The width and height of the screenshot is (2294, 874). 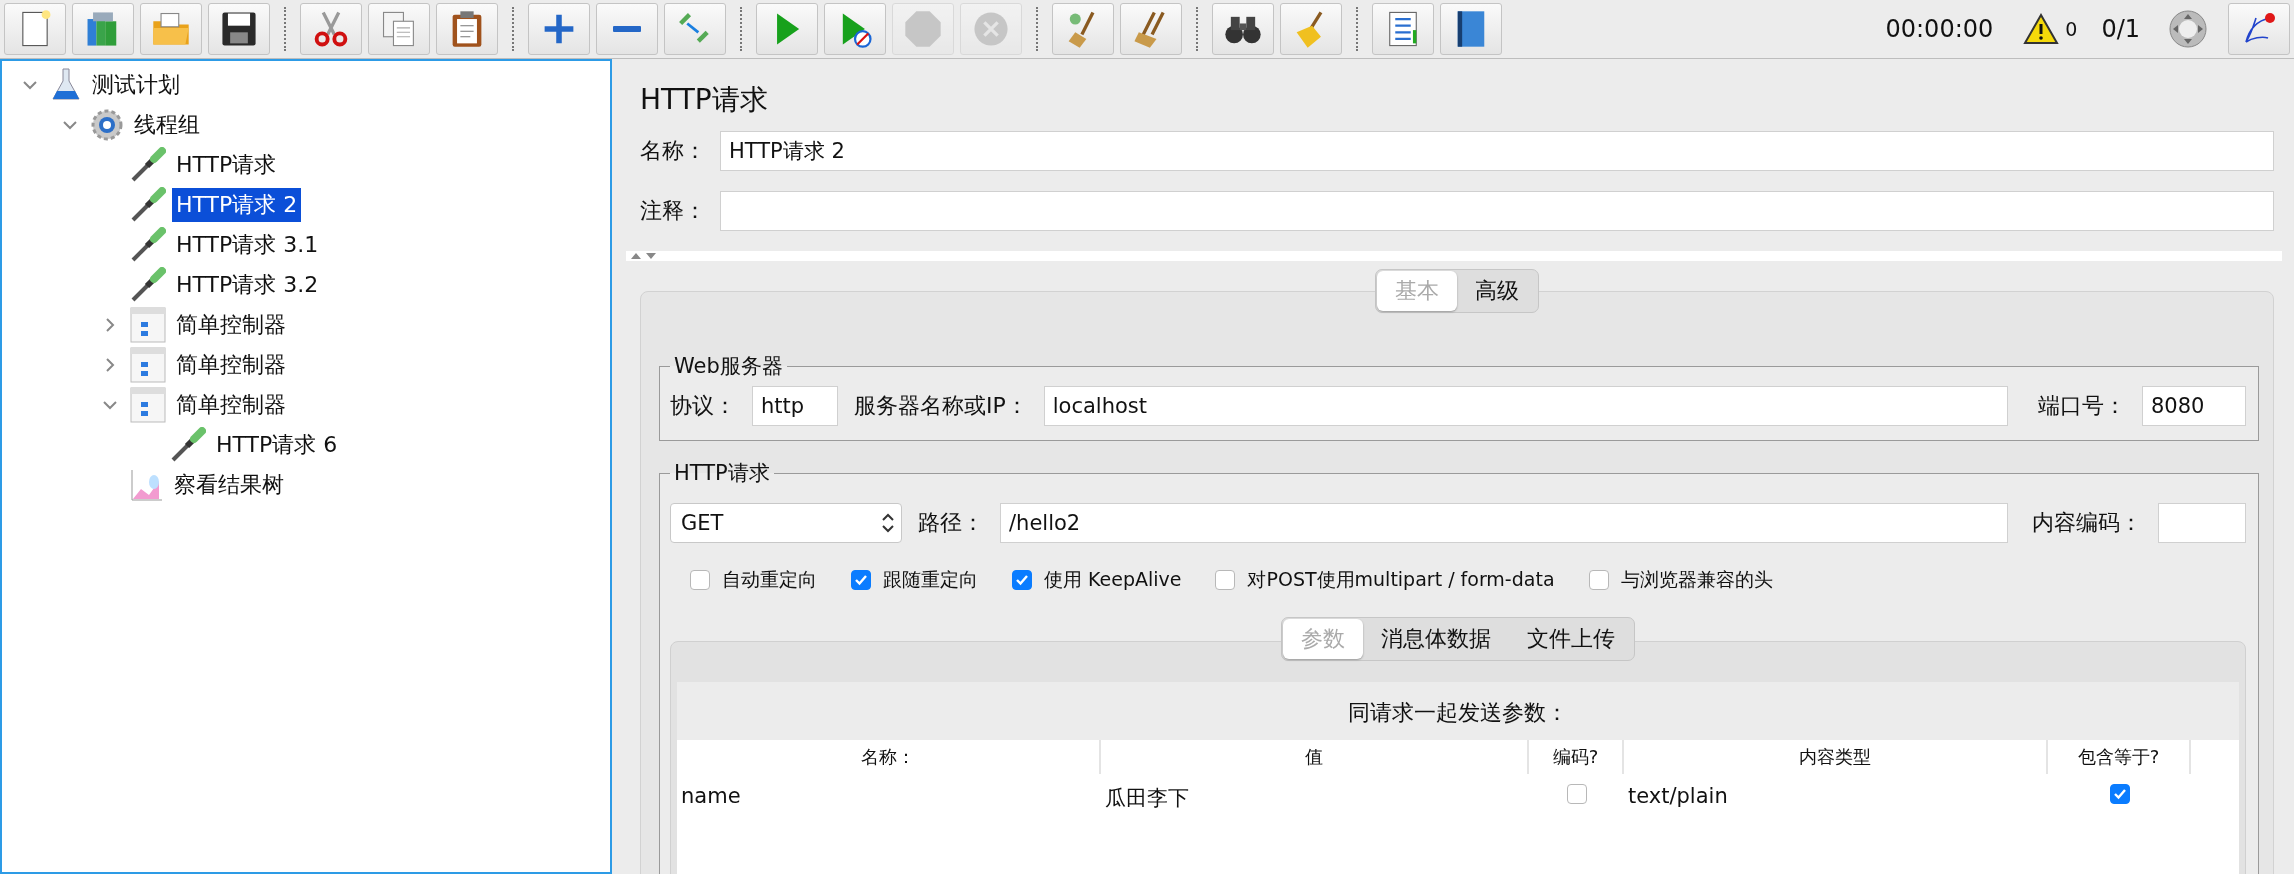 What do you see at coordinates (1696, 579) in the screenshot?
I see `checkbox-label: 与浏览器兼容的头` at bounding box center [1696, 579].